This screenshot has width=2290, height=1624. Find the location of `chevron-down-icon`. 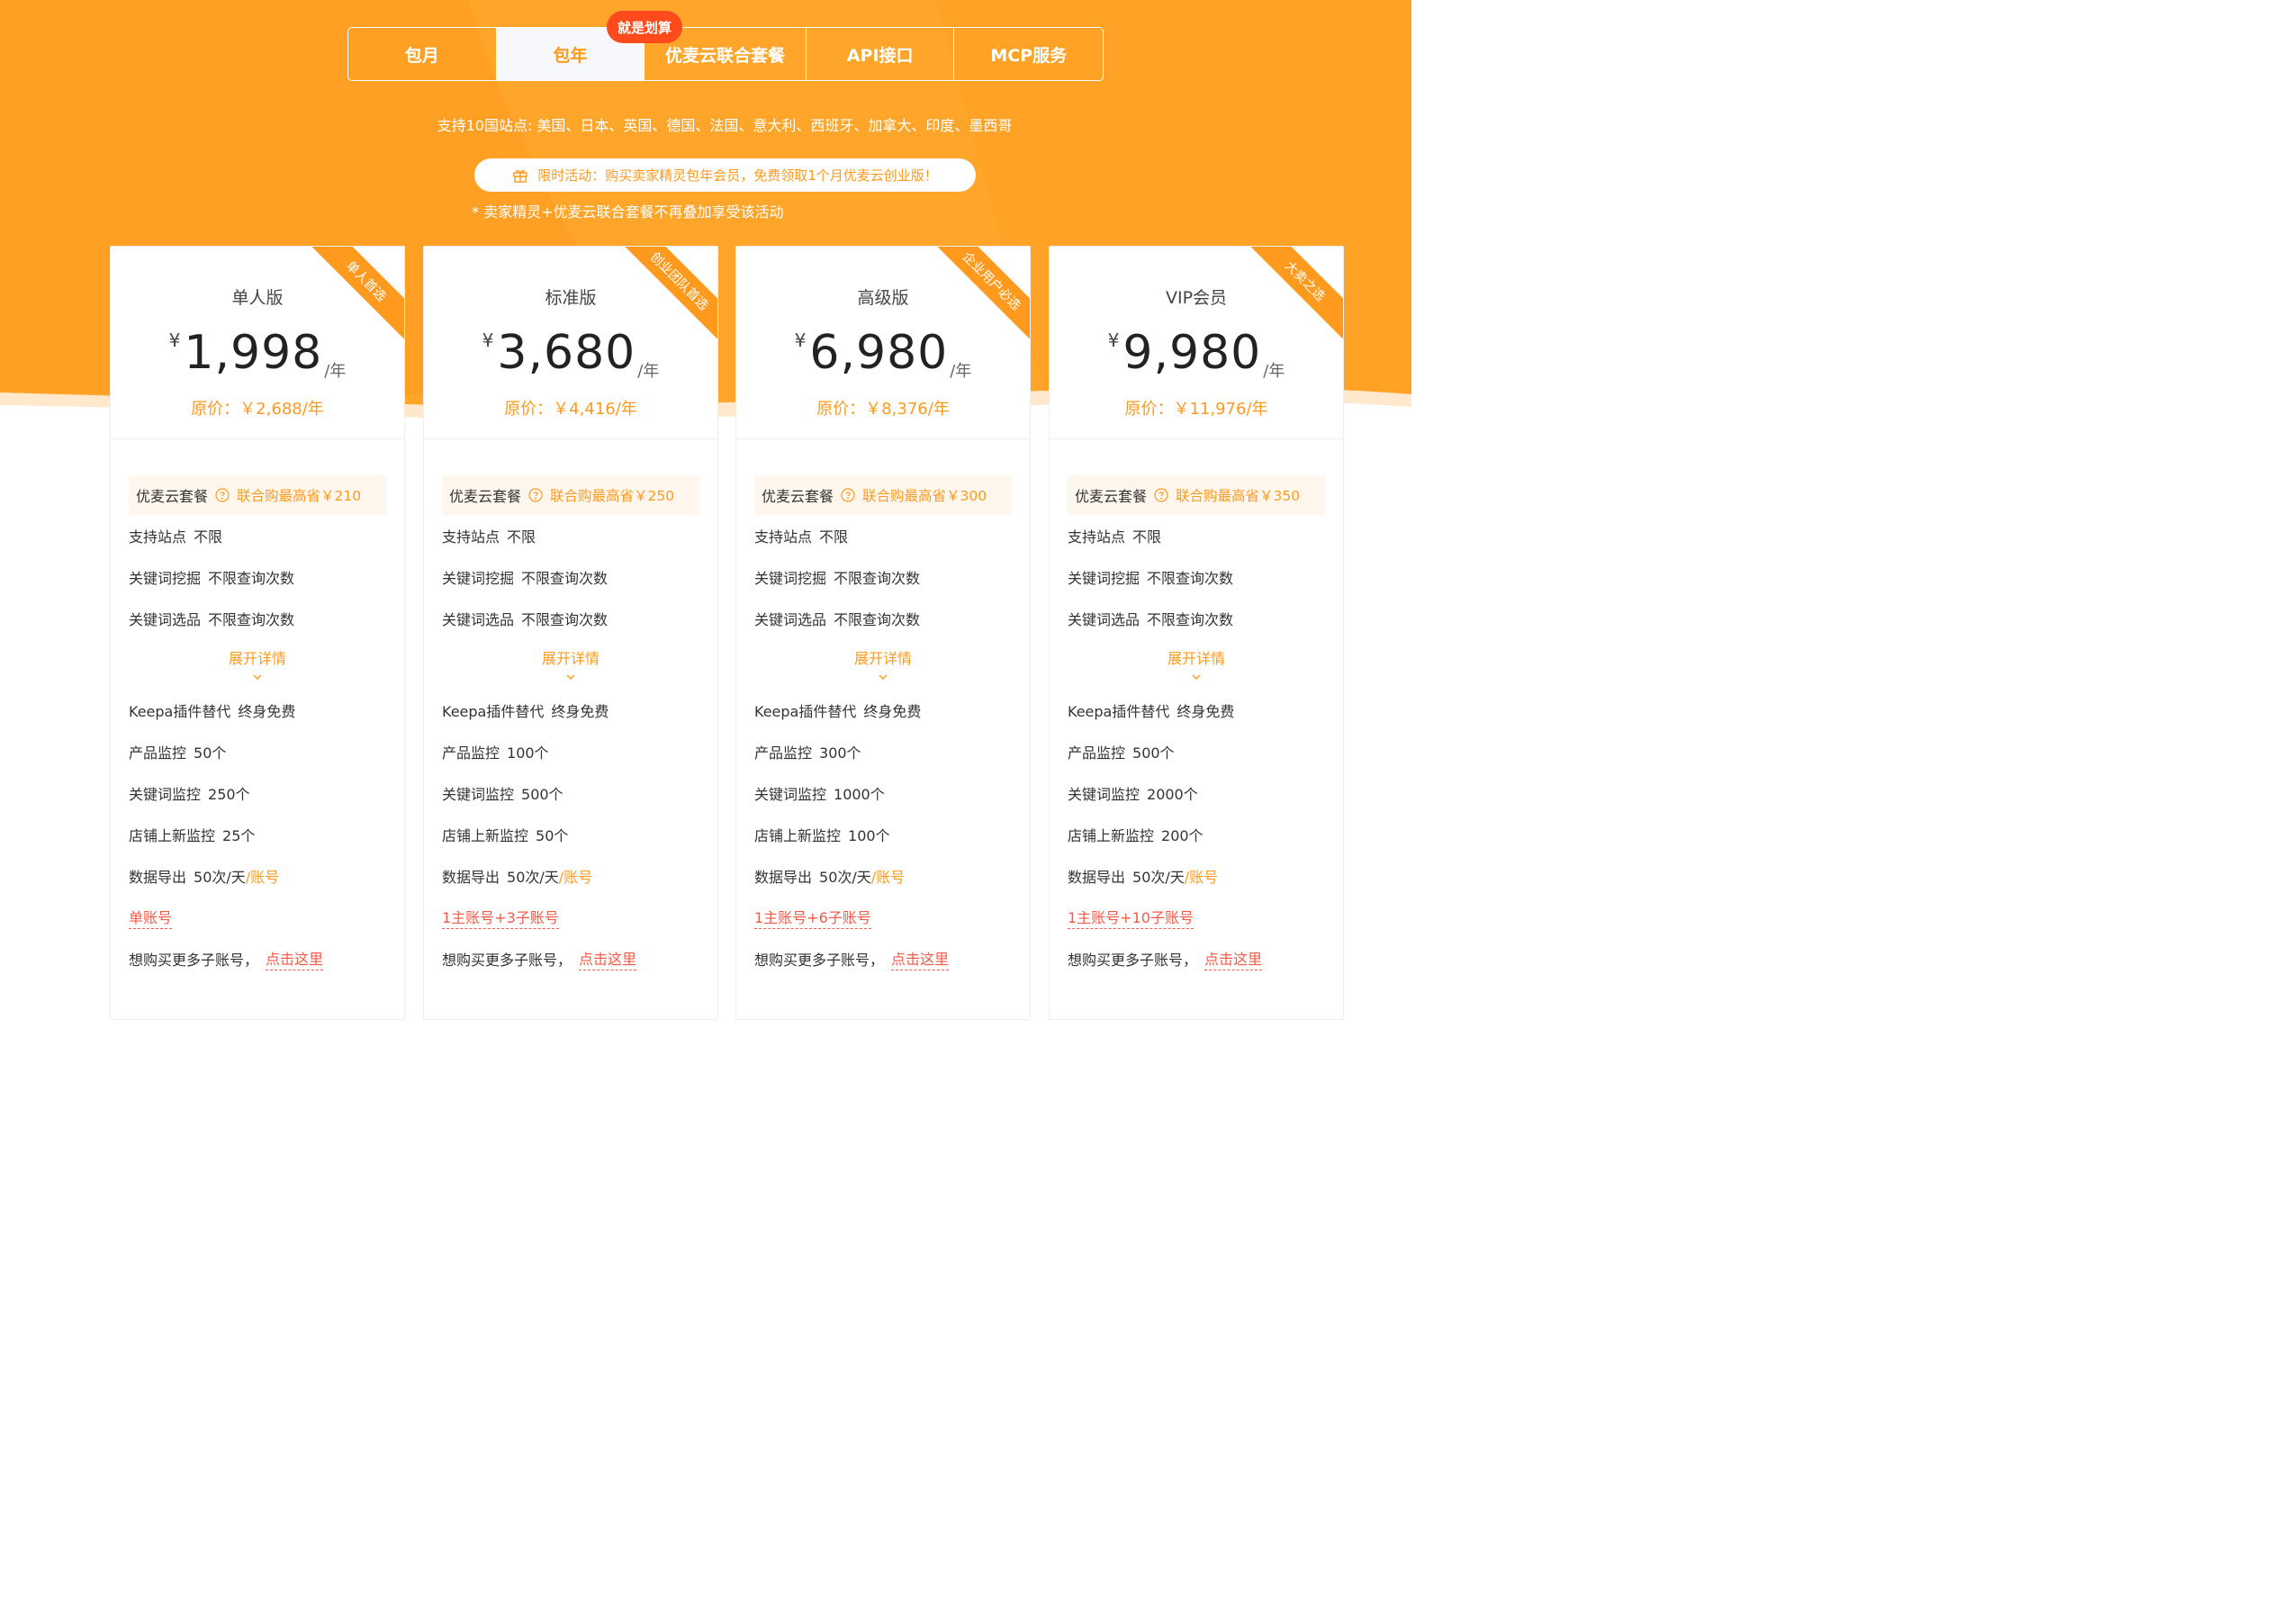

chevron-down-icon is located at coordinates (570, 677).